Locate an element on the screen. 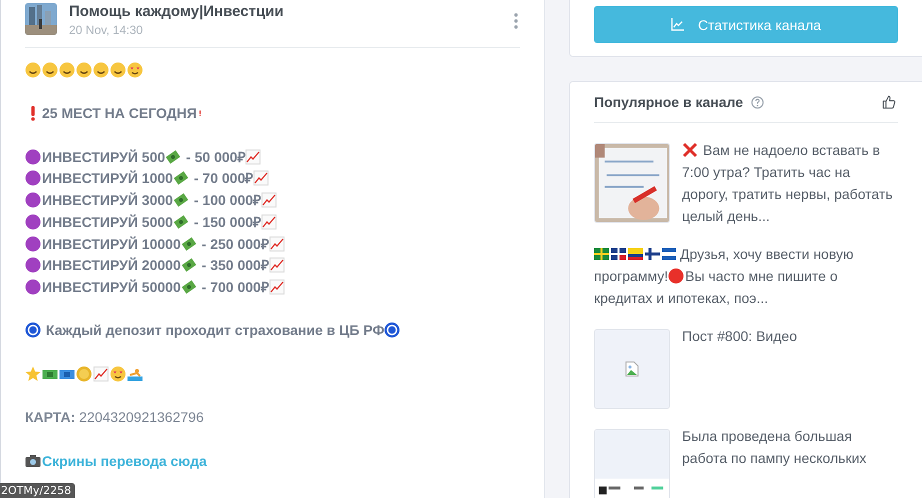  card-number: КАРТА: 2204320921362796 is located at coordinates (114, 417).